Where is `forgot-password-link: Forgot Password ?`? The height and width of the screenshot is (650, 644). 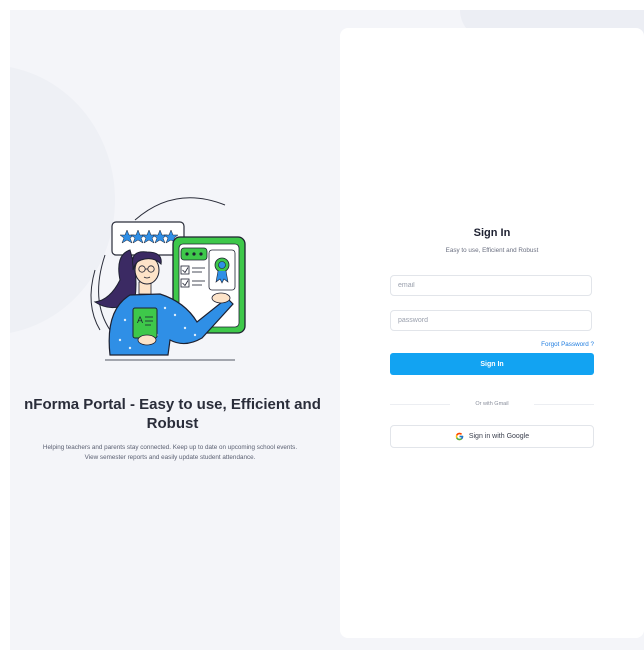
forgot-password-link: Forgot Password ? is located at coordinates (542, 344).